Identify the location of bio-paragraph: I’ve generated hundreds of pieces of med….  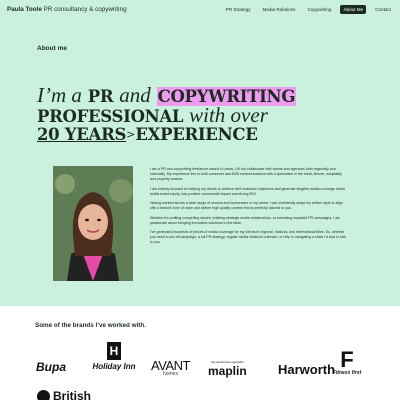
(248, 237).